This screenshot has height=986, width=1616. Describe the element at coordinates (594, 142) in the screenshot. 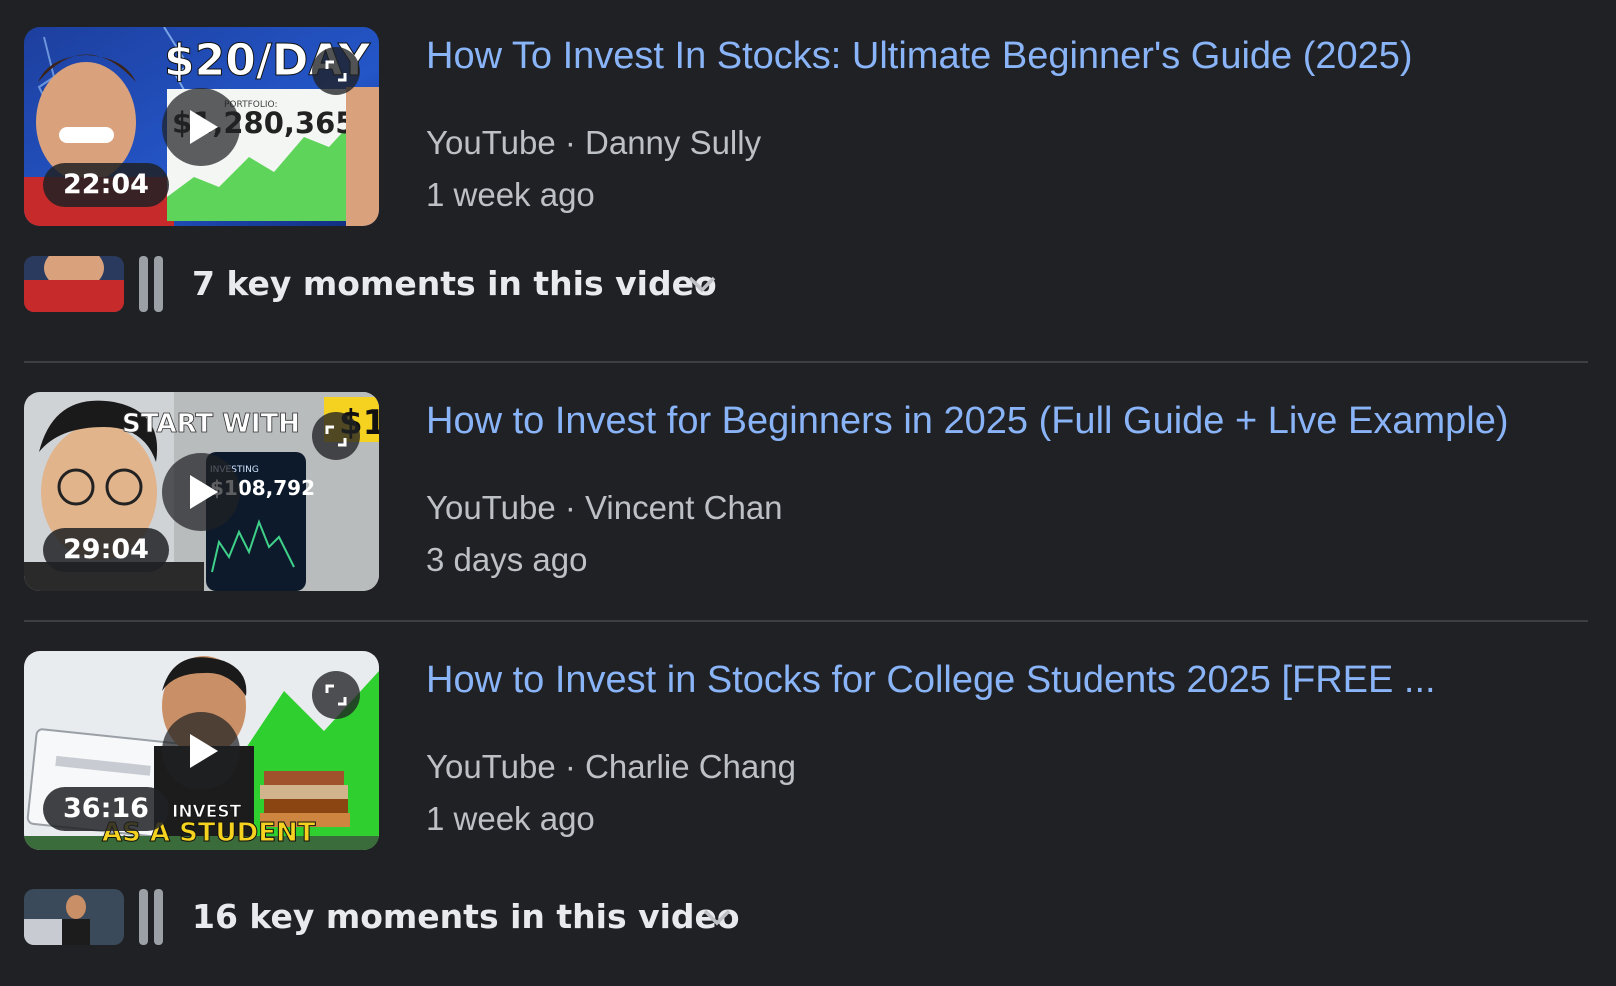

I see `video-source: YouTube · Danny Sully` at that location.